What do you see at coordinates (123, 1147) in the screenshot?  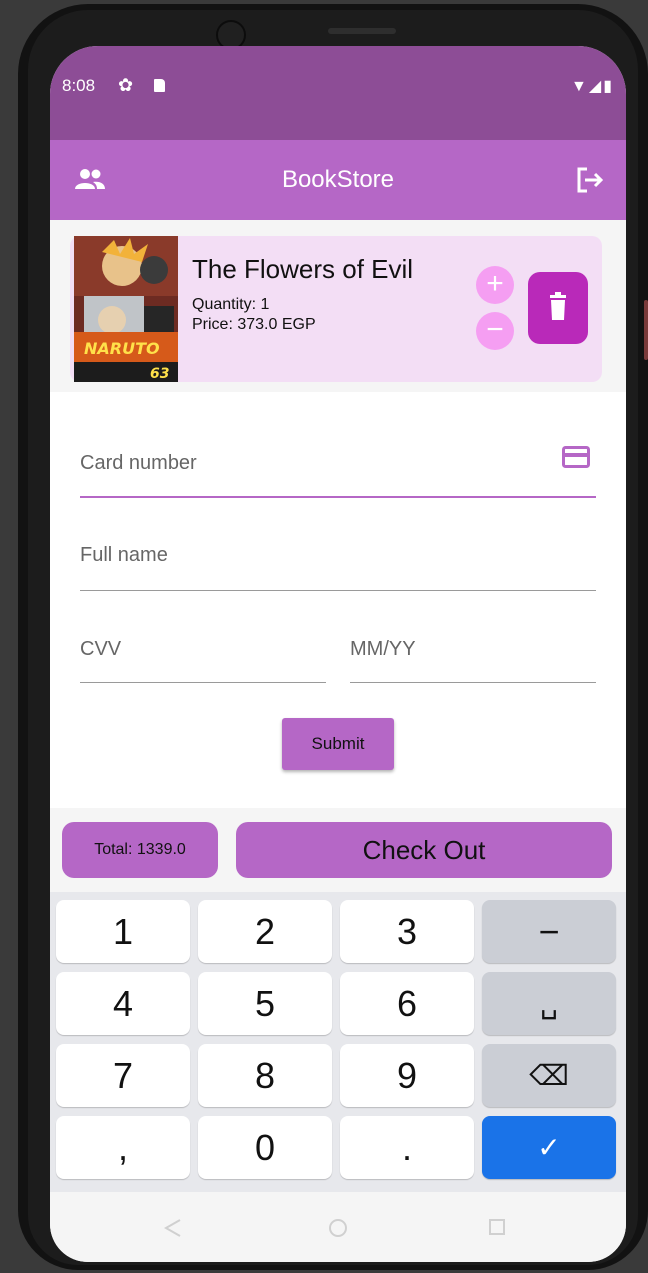 I see `key-comma: ,` at bounding box center [123, 1147].